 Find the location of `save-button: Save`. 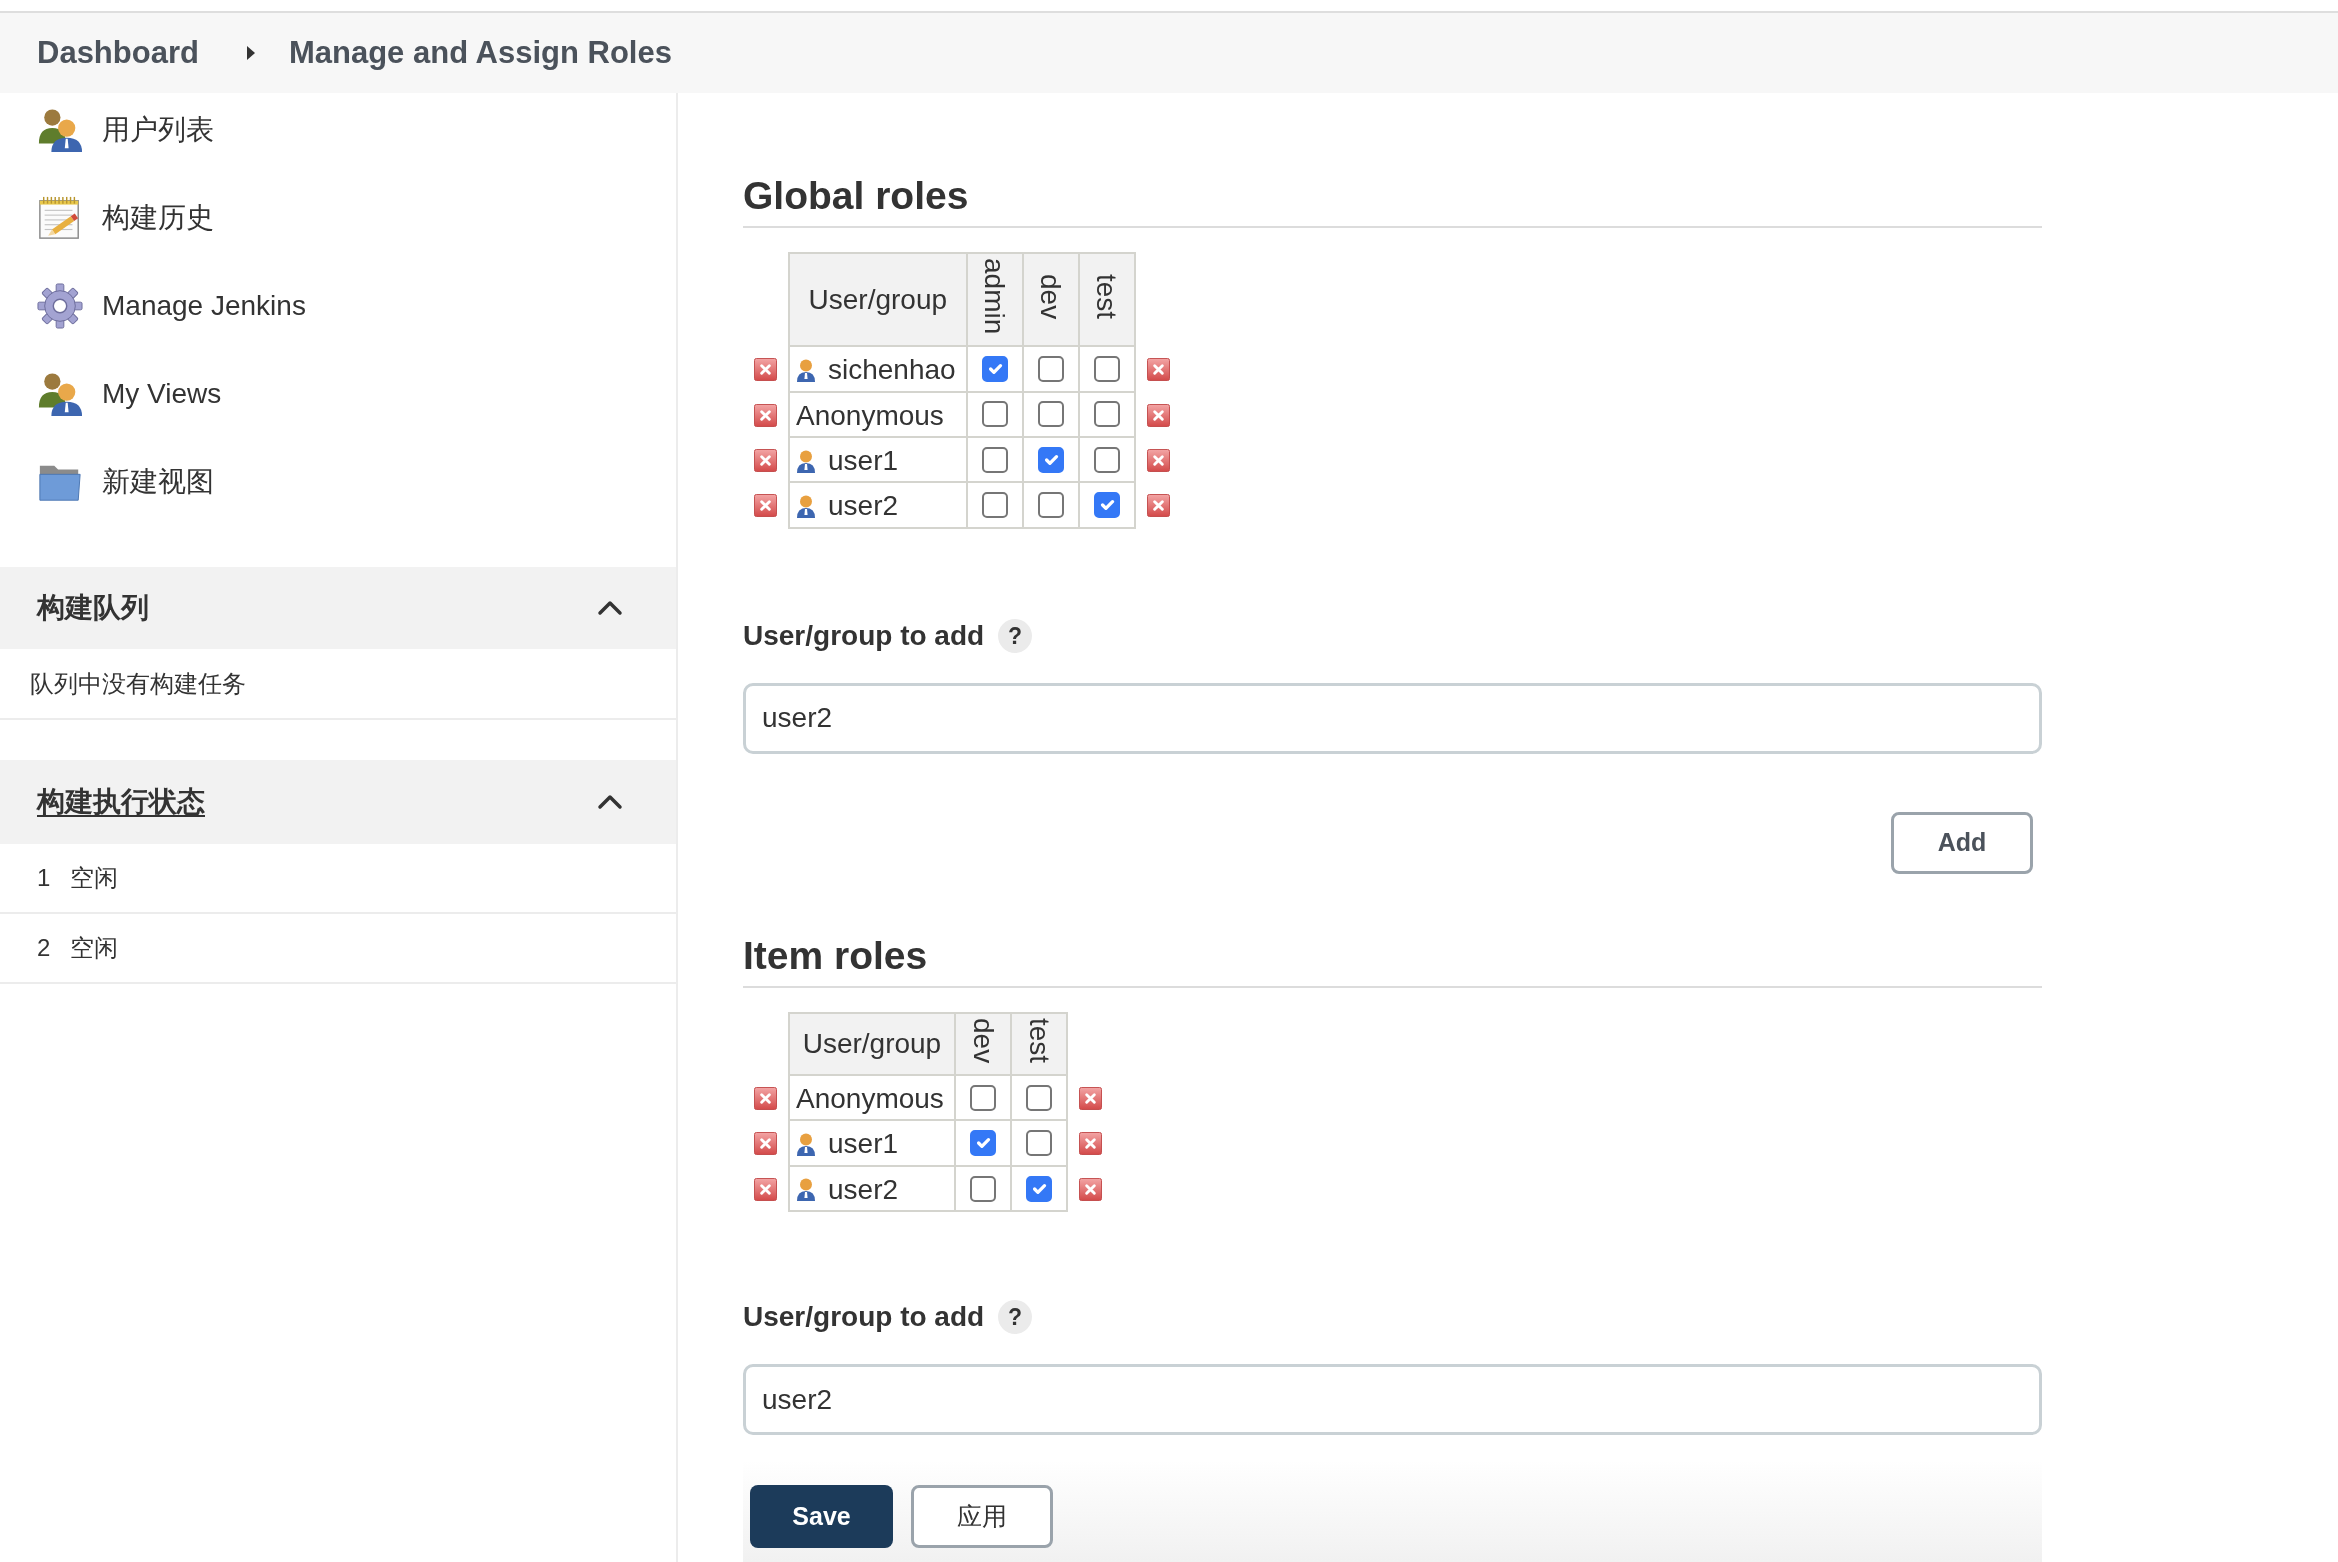

save-button: Save is located at coordinates (821, 1517).